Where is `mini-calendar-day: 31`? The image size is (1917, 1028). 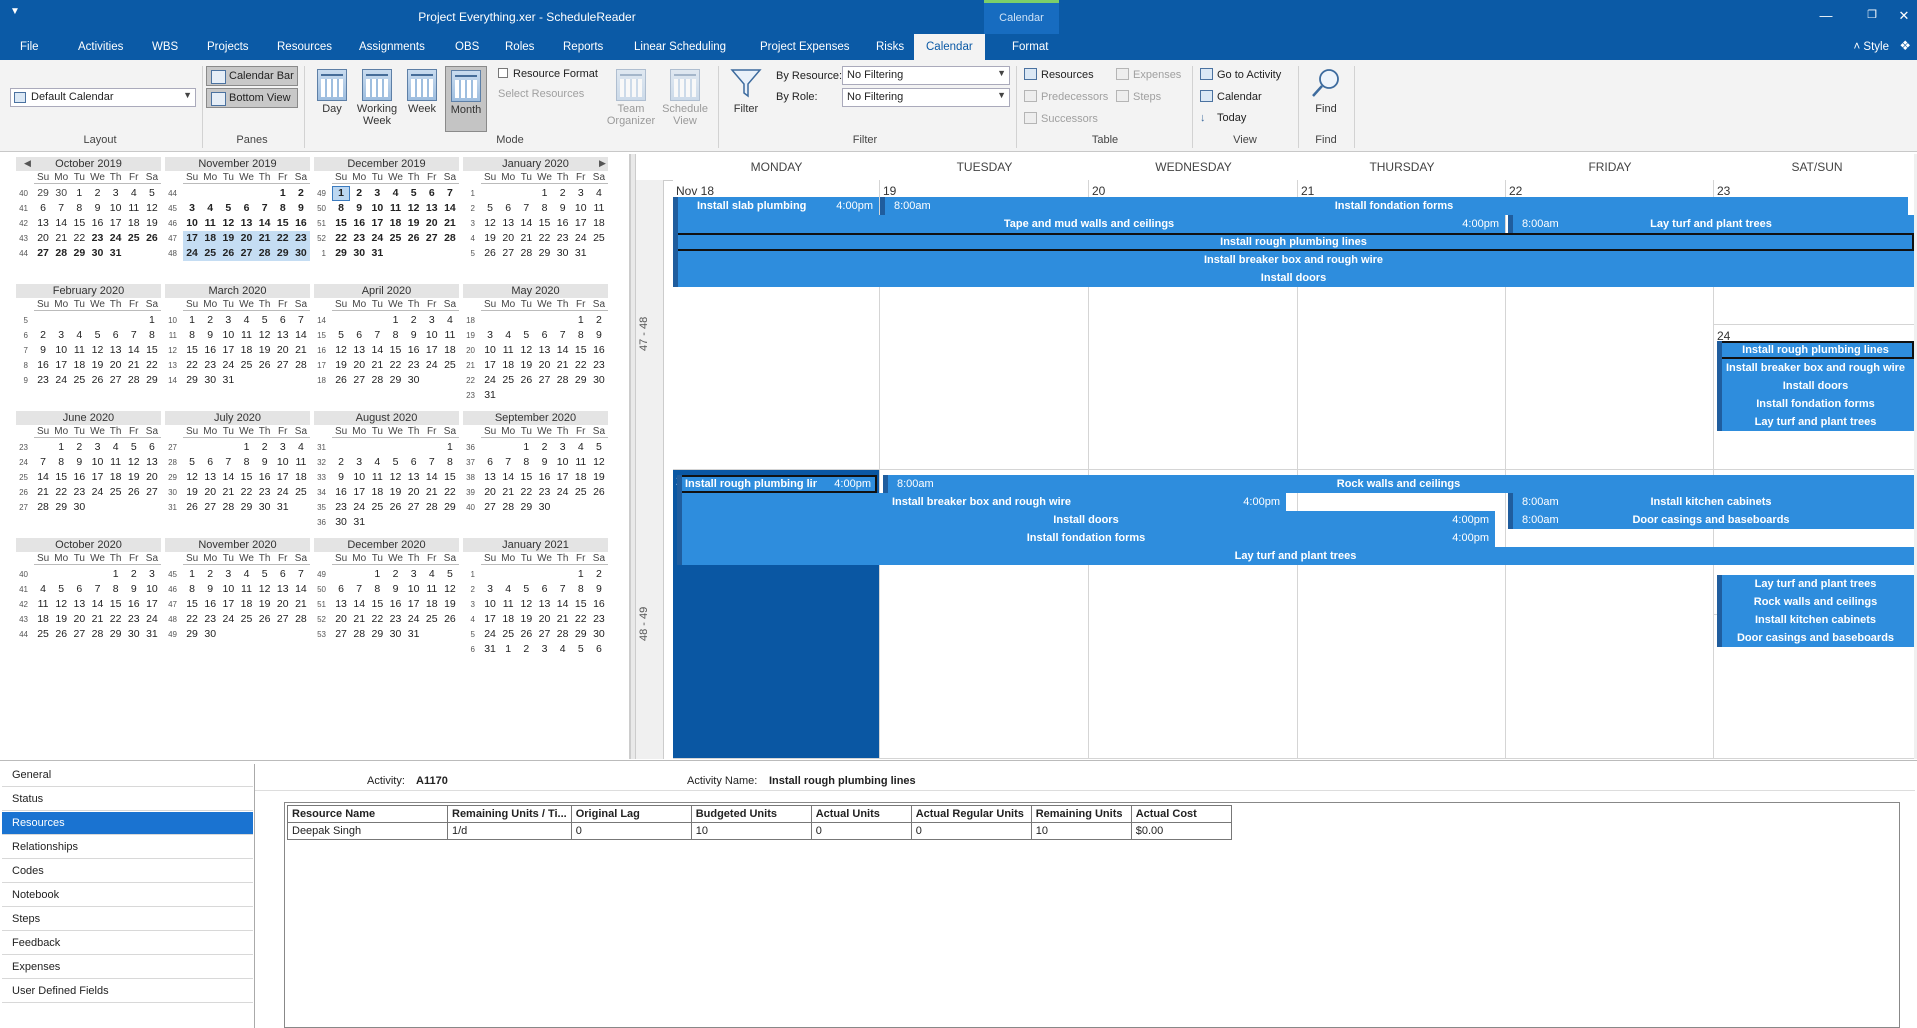 mini-calendar-day: 31 is located at coordinates (581, 253).